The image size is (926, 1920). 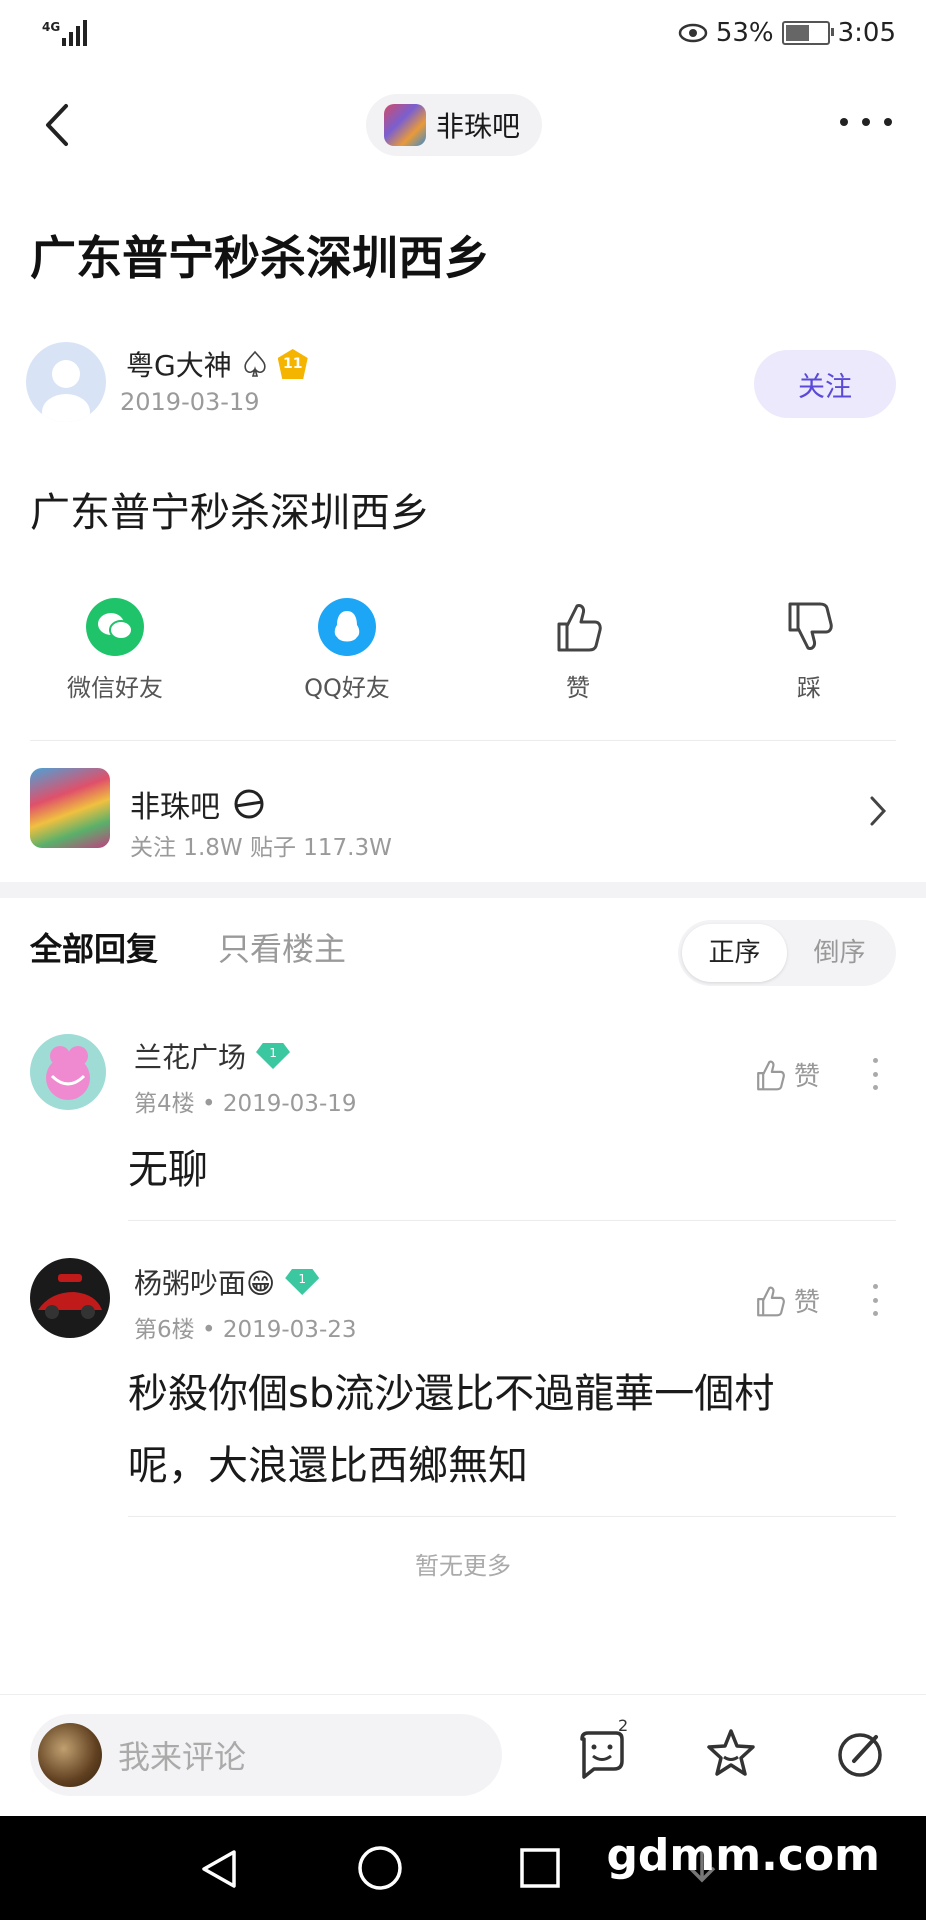 What do you see at coordinates (245, 1104) in the screenshot?
I see `reply-meta: 第4楼 • 2019-03-19` at bounding box center [245, 1104].